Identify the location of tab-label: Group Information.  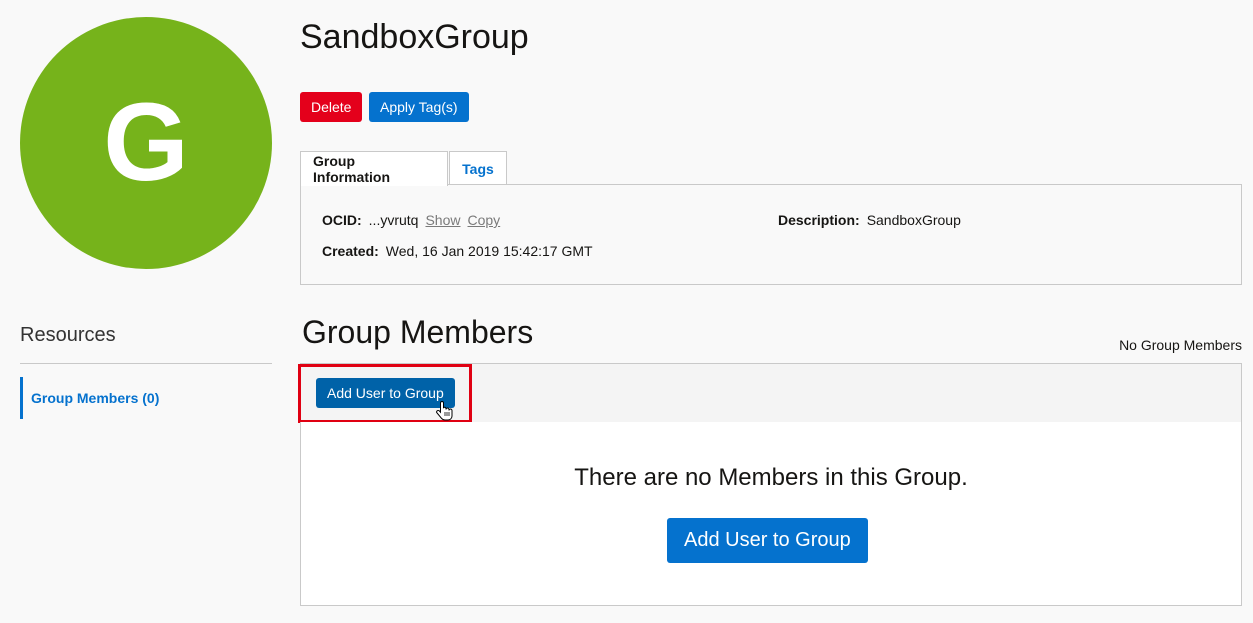
(351, 169).